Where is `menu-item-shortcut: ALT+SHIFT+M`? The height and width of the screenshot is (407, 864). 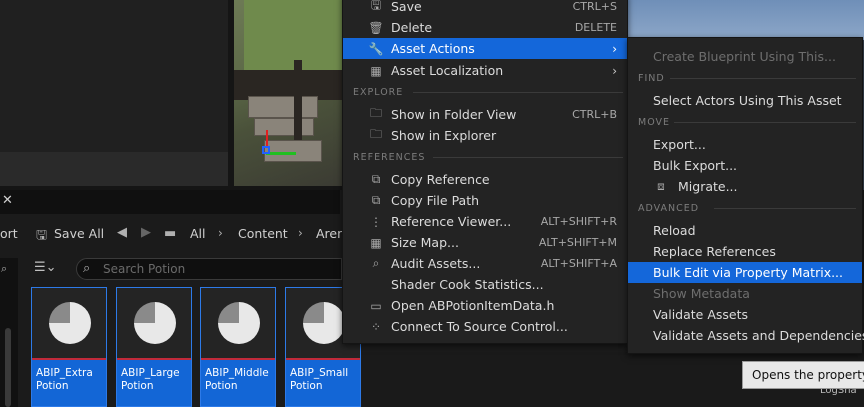
menu-item-shortcut: ALT+SHIFT+M is located at coordinates (577, 242).